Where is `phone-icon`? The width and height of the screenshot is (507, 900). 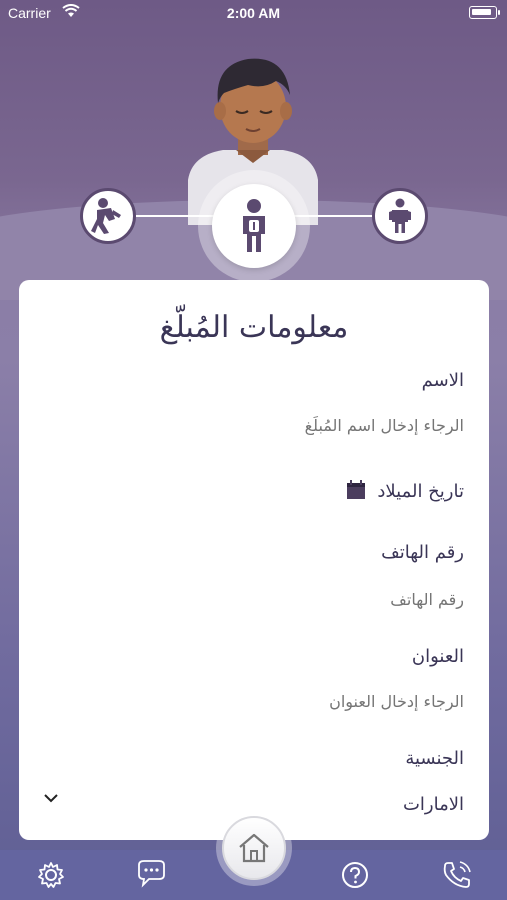 phone-icon is located at coordinates (457, 874).